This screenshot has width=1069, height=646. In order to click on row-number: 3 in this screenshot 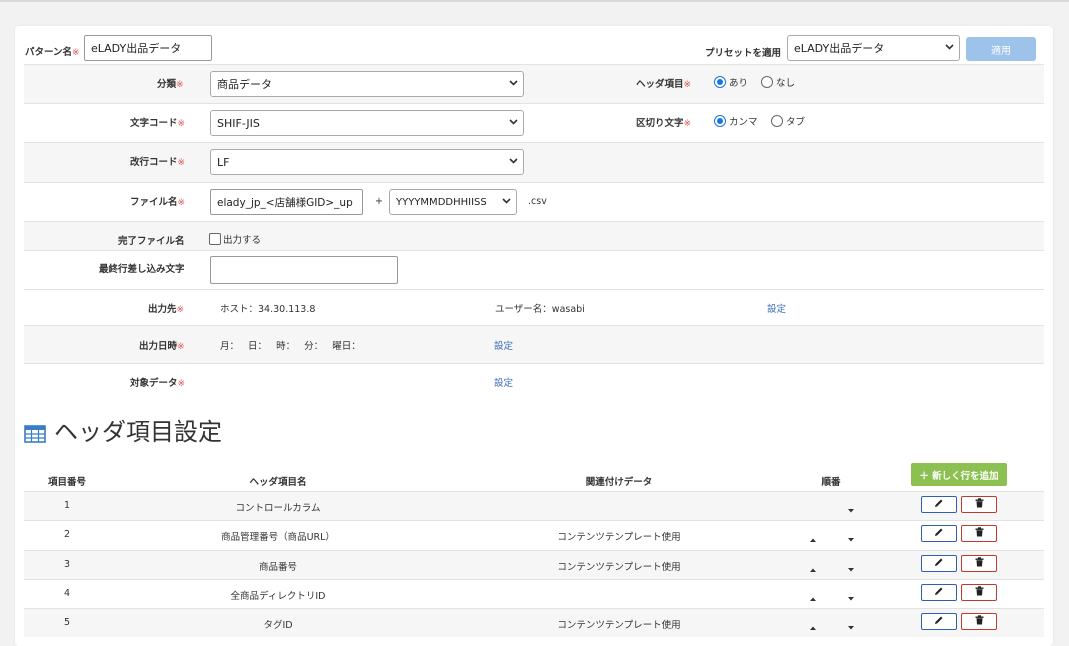, I will do `click(67, 564)`.